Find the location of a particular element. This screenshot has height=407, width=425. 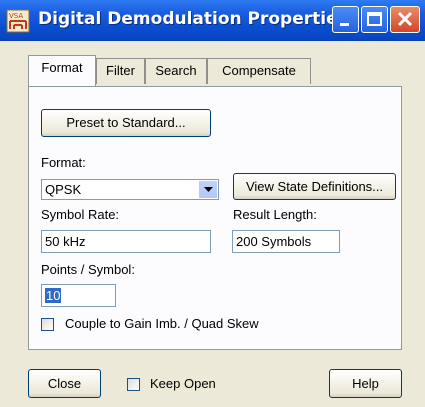

dropdown-arrow-button is located at coordinates (208, 189).